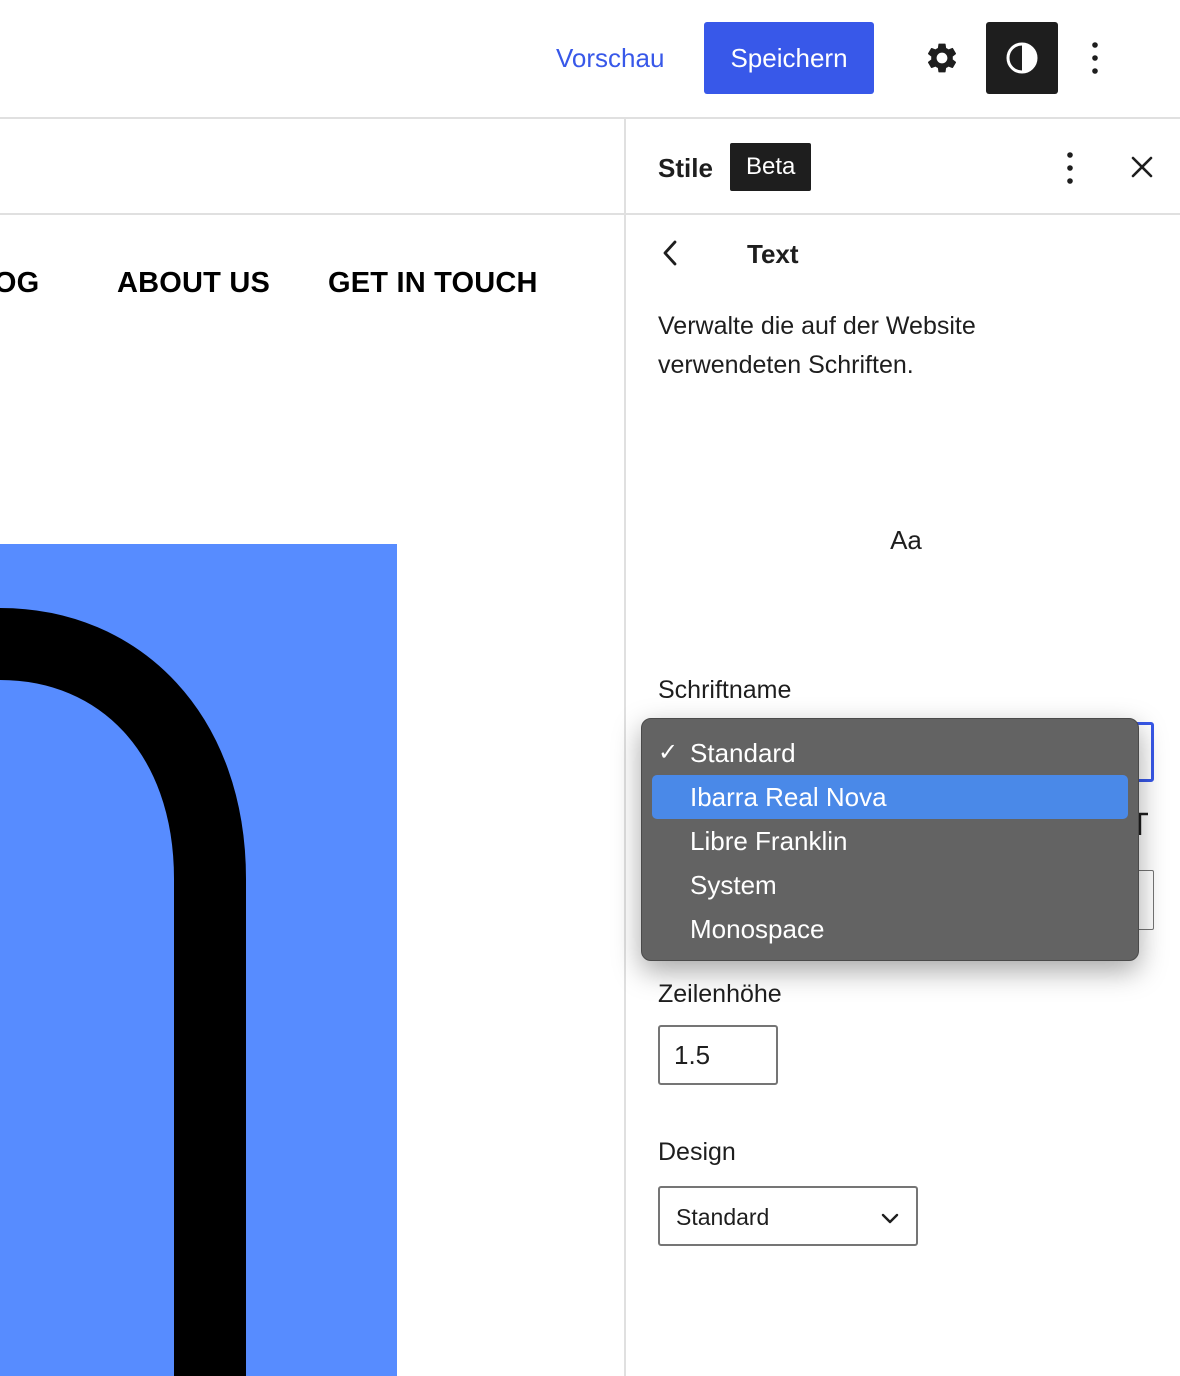 The width and height of the screenshot is (1180, 1376). What do you see at coordinates (725, 690) in the screenshot?
I see `font-name-label: Schriftname` at bounding box center [725, 690].